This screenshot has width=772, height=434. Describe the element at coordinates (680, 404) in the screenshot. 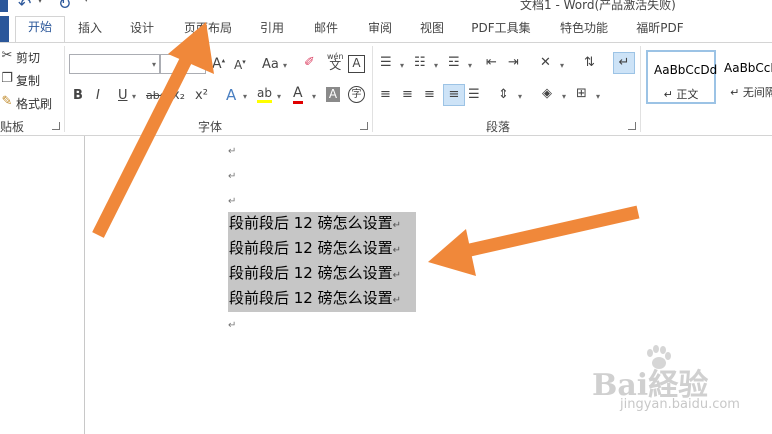

I see `watermark-url: jingyan.baidu.com` at that location.